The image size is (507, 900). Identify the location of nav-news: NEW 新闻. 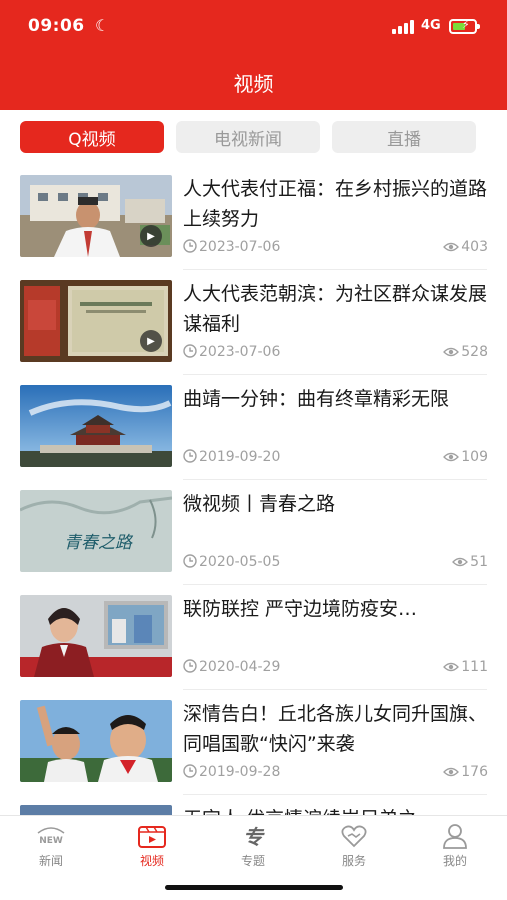
(51, 845).